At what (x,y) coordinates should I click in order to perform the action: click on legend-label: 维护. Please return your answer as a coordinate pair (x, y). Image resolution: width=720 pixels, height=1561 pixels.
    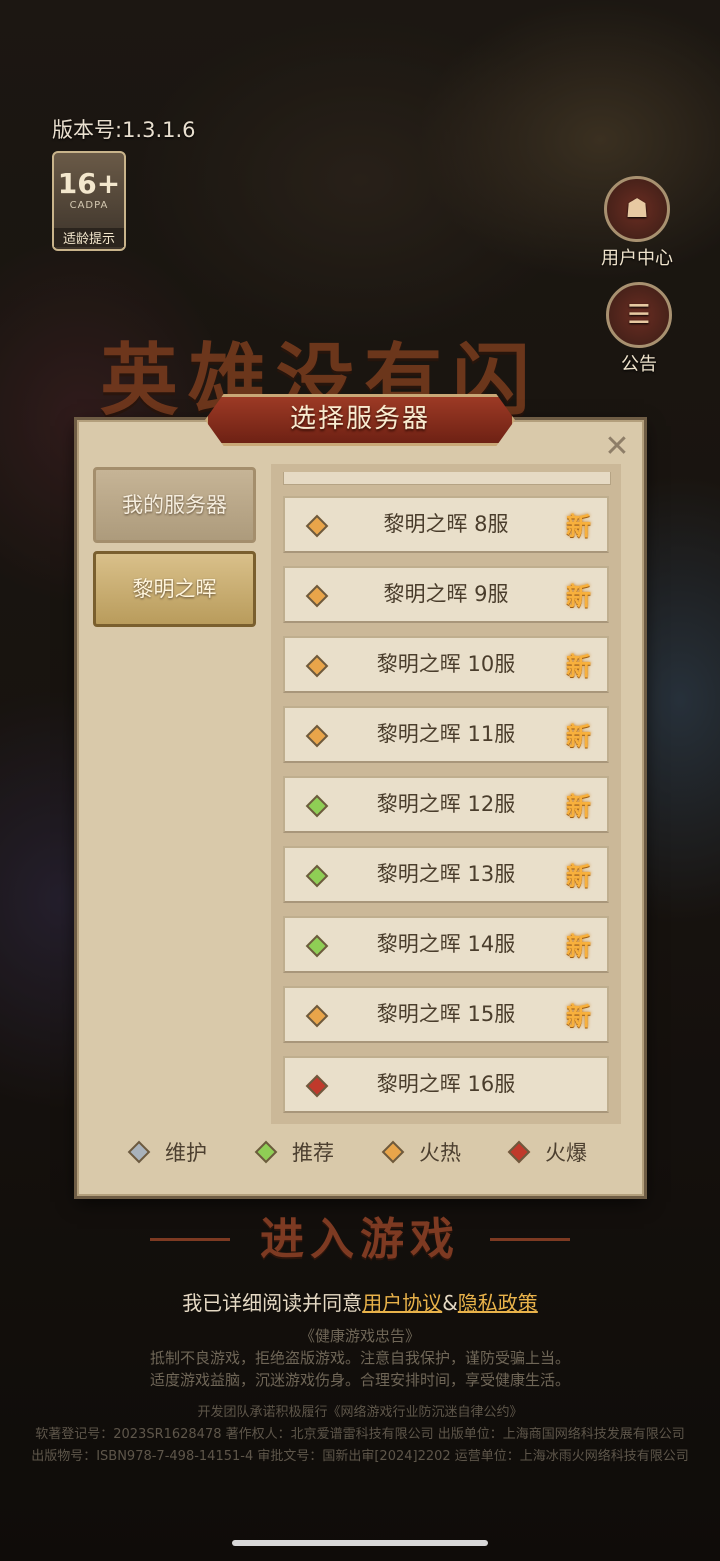
    Looking at the image, I should click on (186, 1153).